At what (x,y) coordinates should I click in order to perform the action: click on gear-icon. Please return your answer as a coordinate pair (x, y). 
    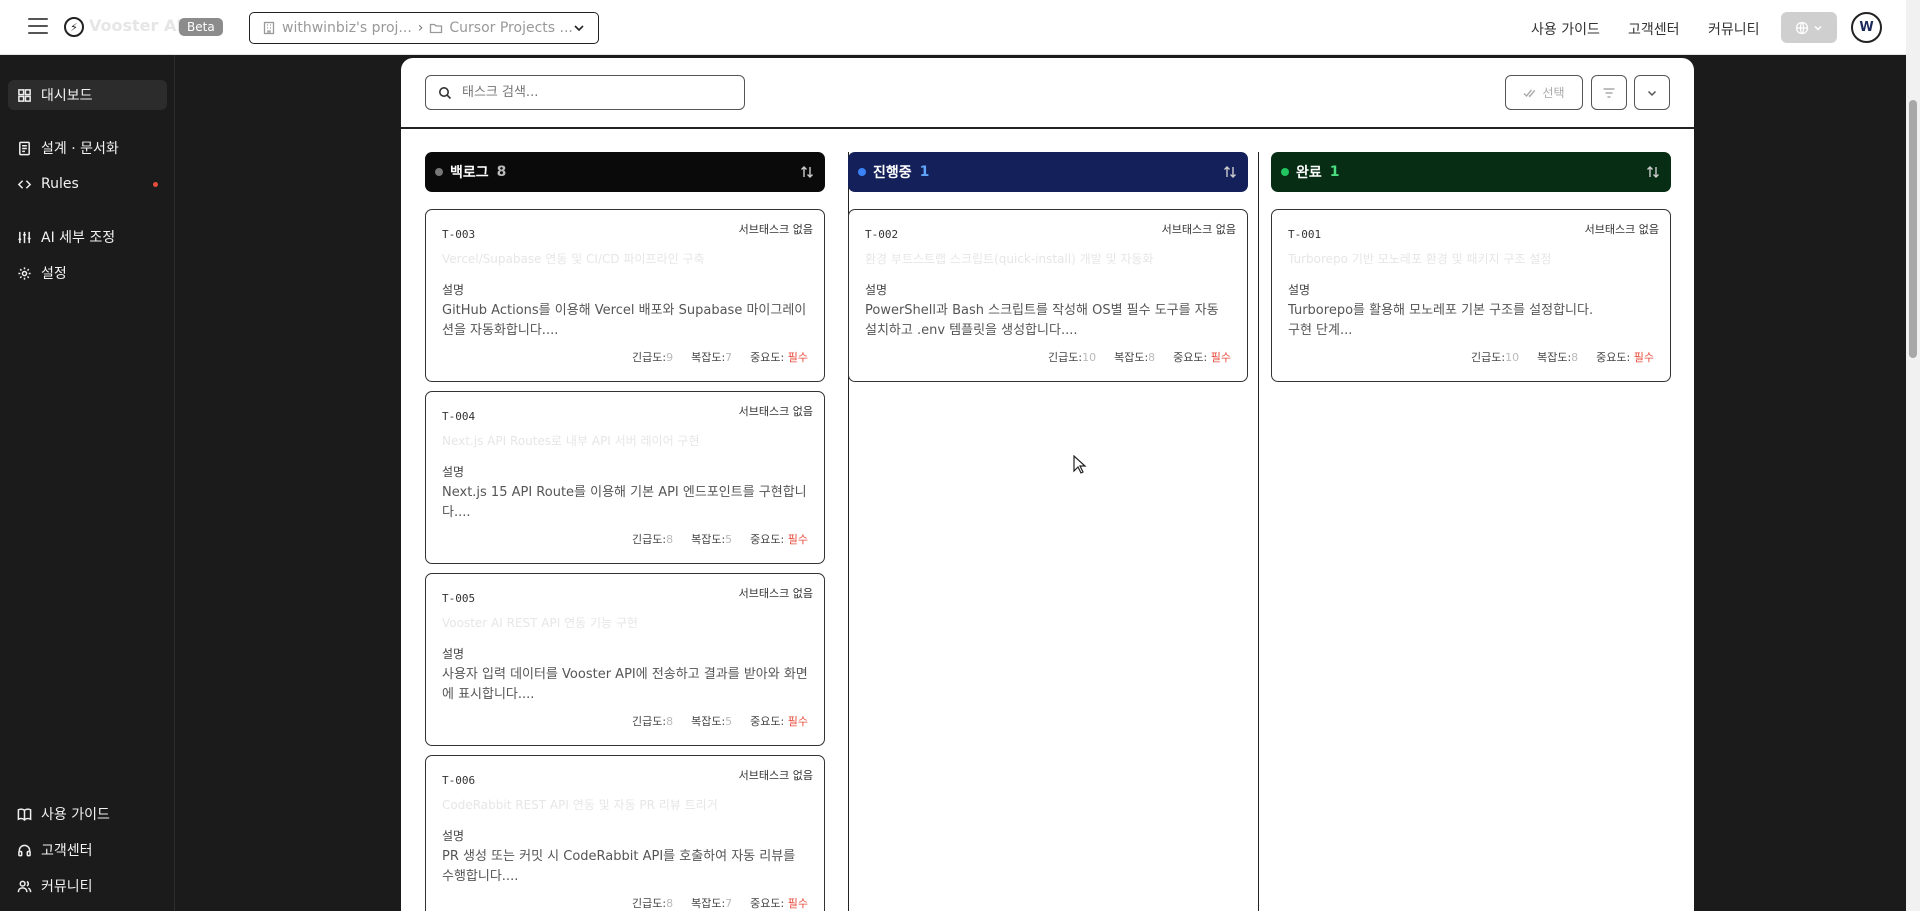
    Looking at the image, I should click on (24, 273).